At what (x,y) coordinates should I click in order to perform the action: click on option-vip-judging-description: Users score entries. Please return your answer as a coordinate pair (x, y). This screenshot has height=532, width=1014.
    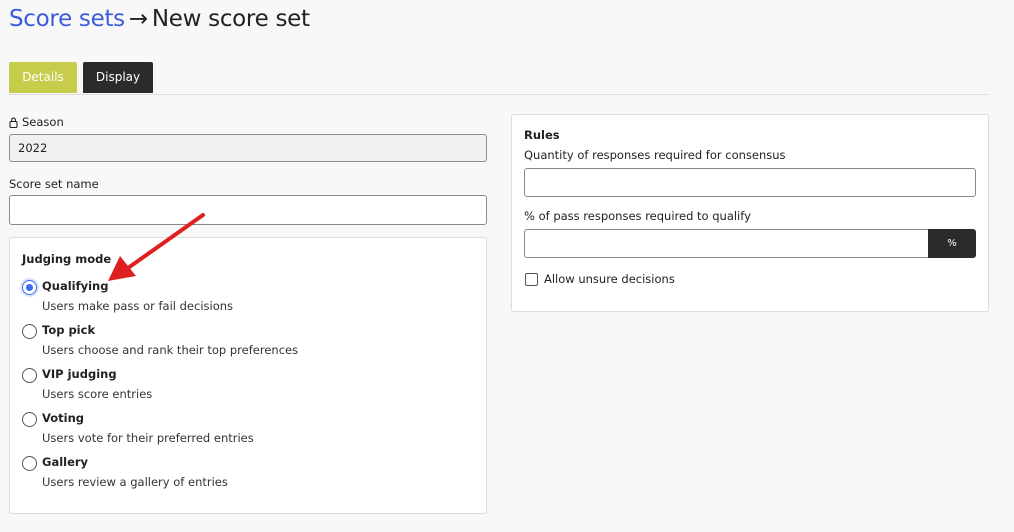
    Looking at the image, I should click on (97, 394).